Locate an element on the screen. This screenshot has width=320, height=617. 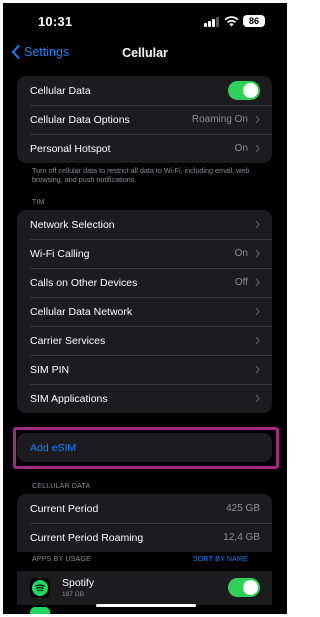
row-label: Cellular Data Network is located at coordinates (81, 311).